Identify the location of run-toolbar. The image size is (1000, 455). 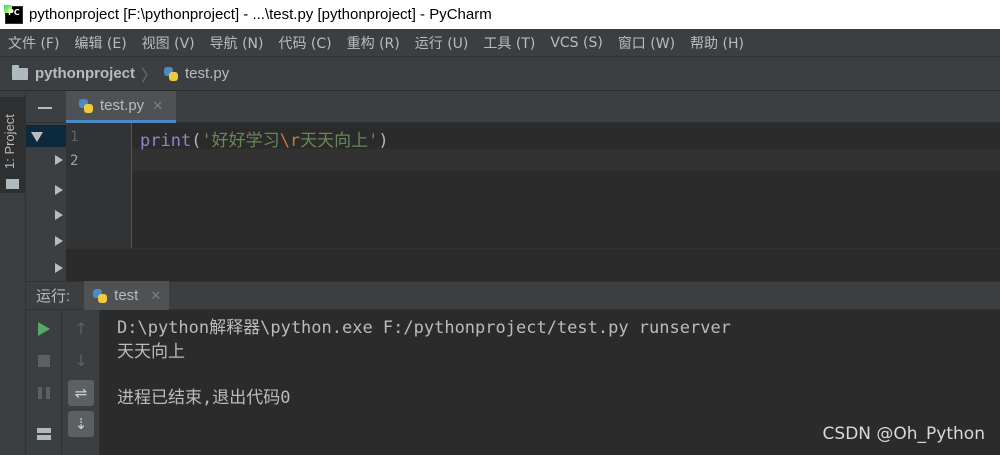
(44, 382).